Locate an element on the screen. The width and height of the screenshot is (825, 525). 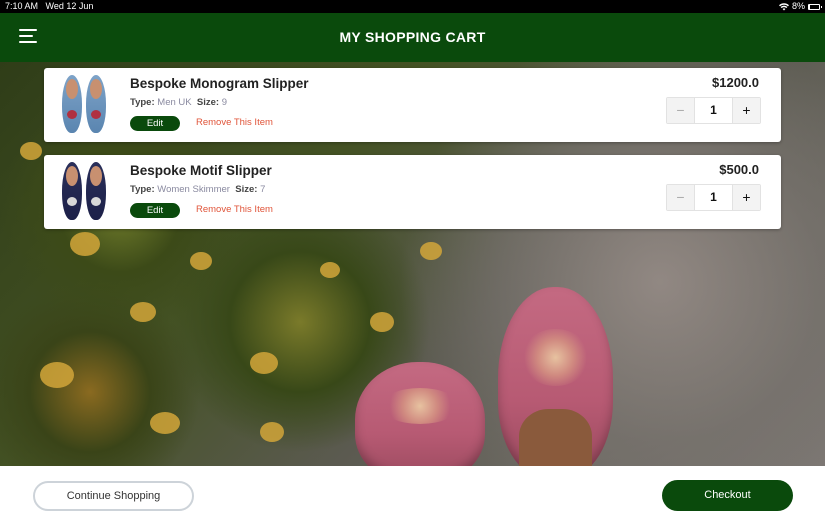
status-date: Wed 12 Jun is located at coordinates (69, 6).